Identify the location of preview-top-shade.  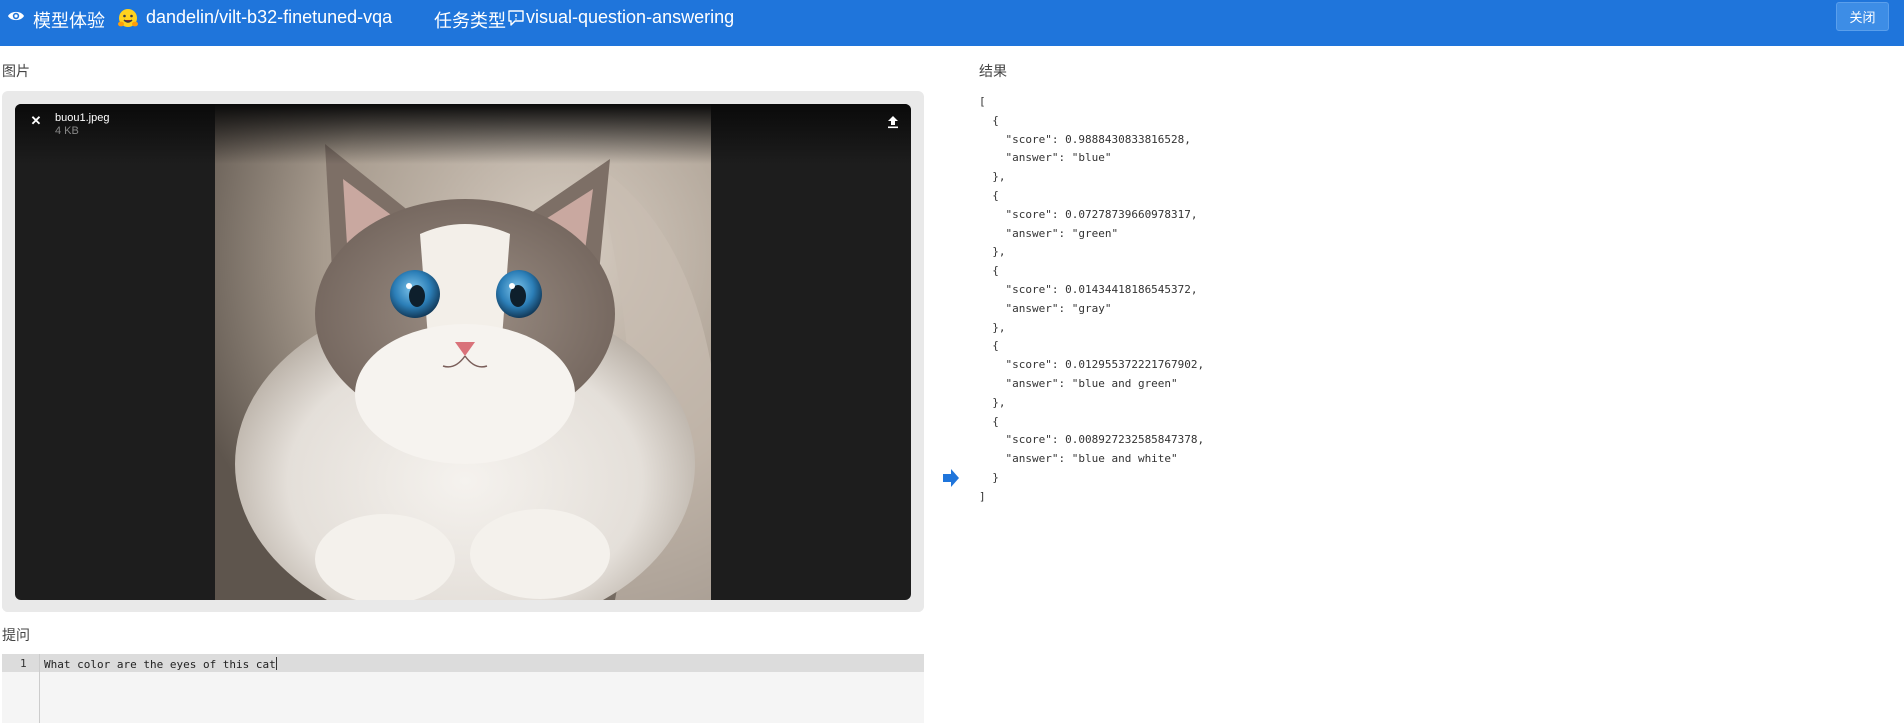
(463, 134).